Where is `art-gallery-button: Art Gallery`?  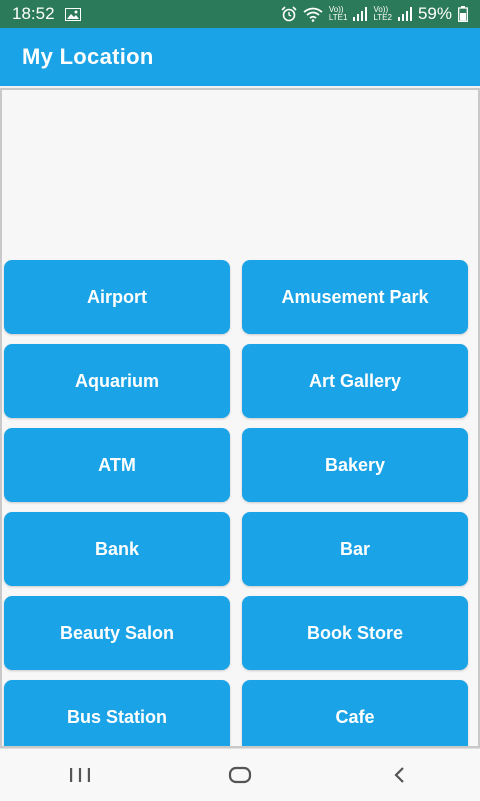
art-gallery-button: Art Gallery is located at coordinates (355, 381).